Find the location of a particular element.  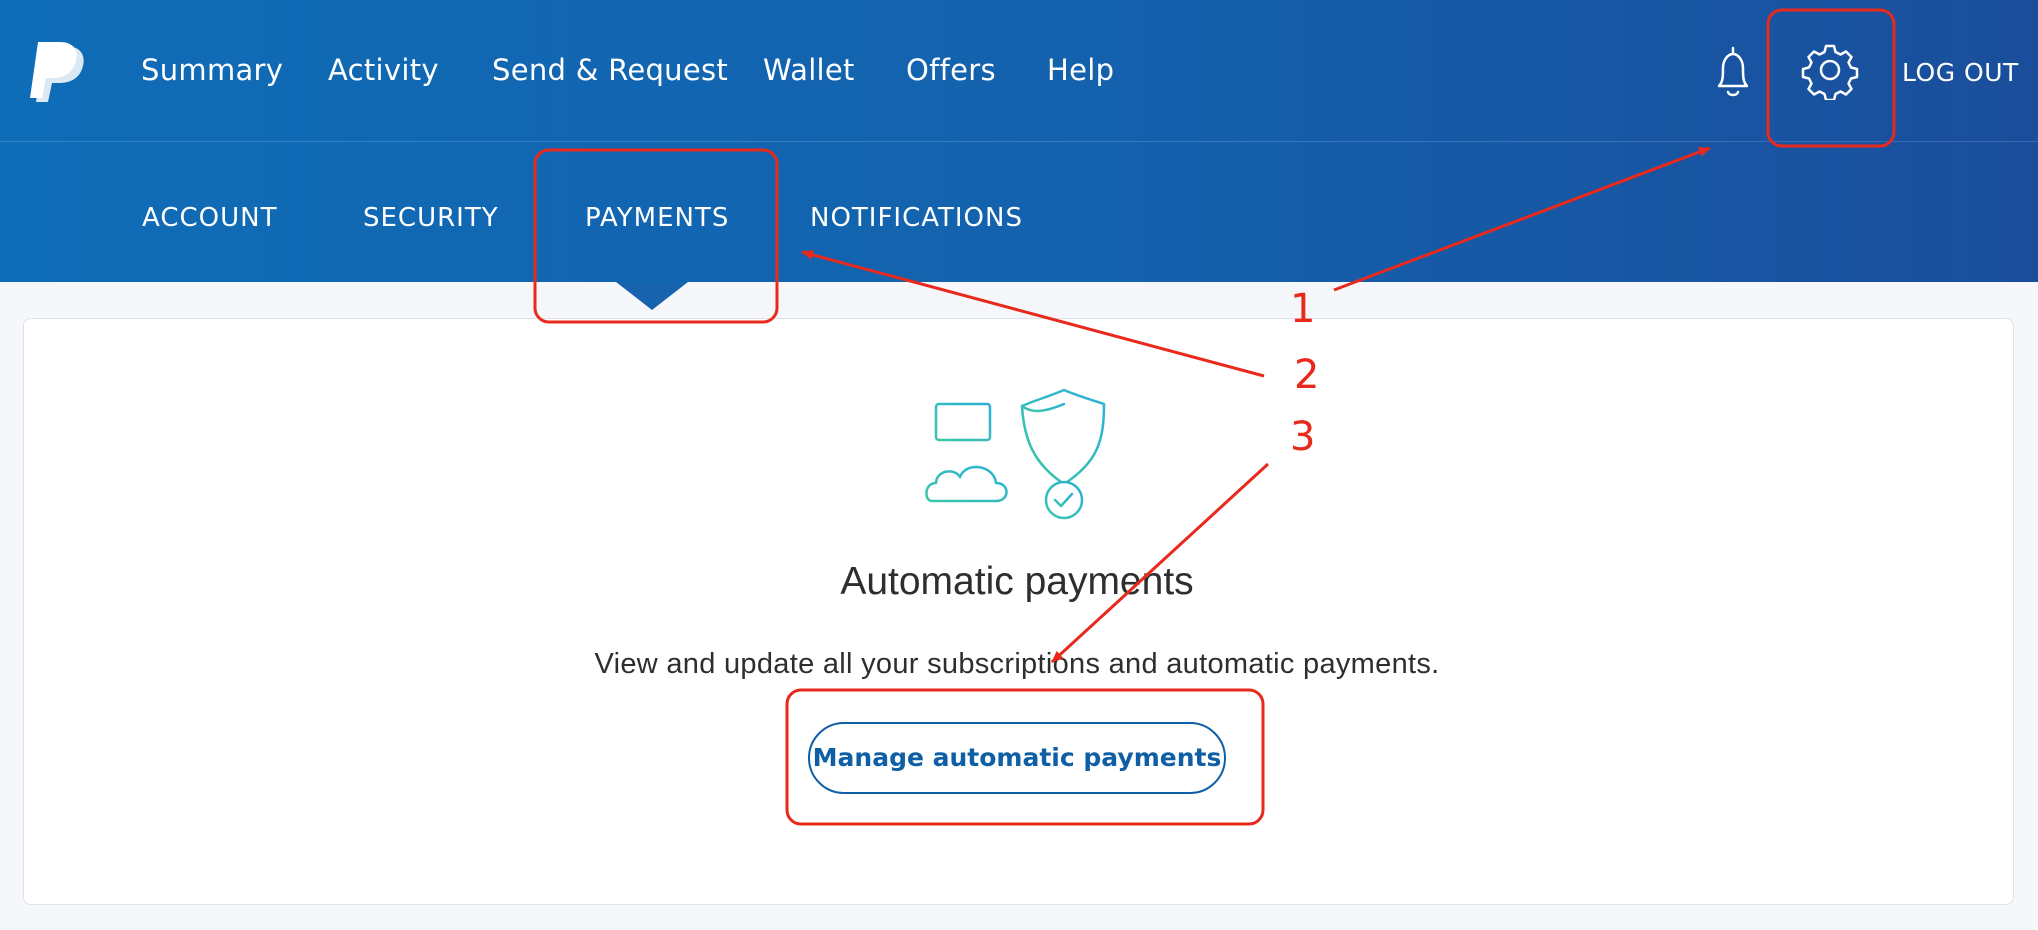

paypal-logo is located at coordinates (60, 73).